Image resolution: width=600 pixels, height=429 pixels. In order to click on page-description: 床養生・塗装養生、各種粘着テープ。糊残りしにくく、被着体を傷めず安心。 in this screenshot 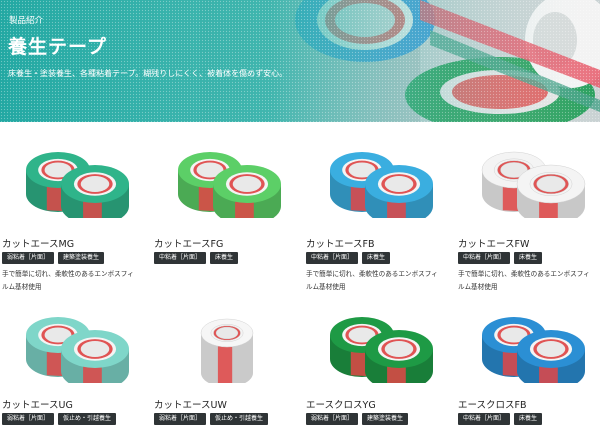, I will do `click(148, 73)`.